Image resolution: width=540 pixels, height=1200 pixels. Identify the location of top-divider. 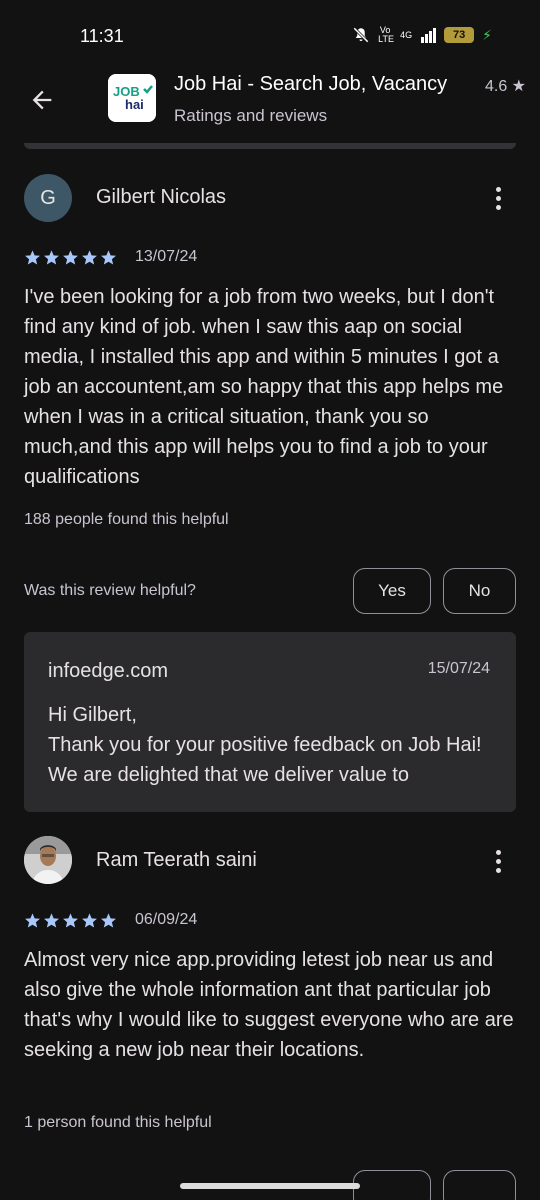
(270, 146).